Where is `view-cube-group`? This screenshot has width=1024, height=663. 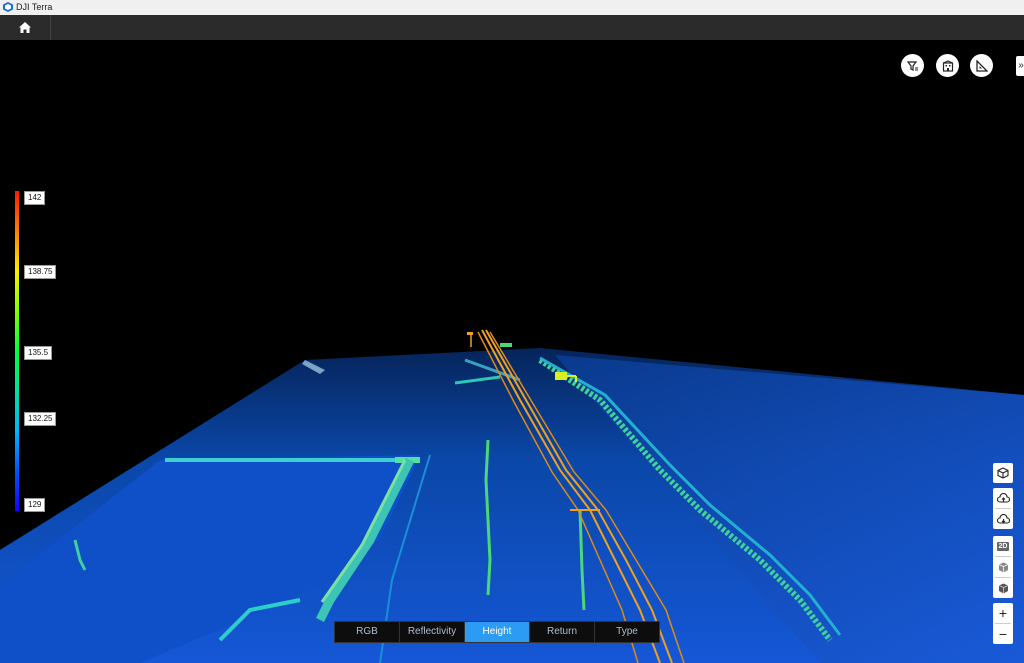 view-cube-group is located at coordinates (1003, 473).